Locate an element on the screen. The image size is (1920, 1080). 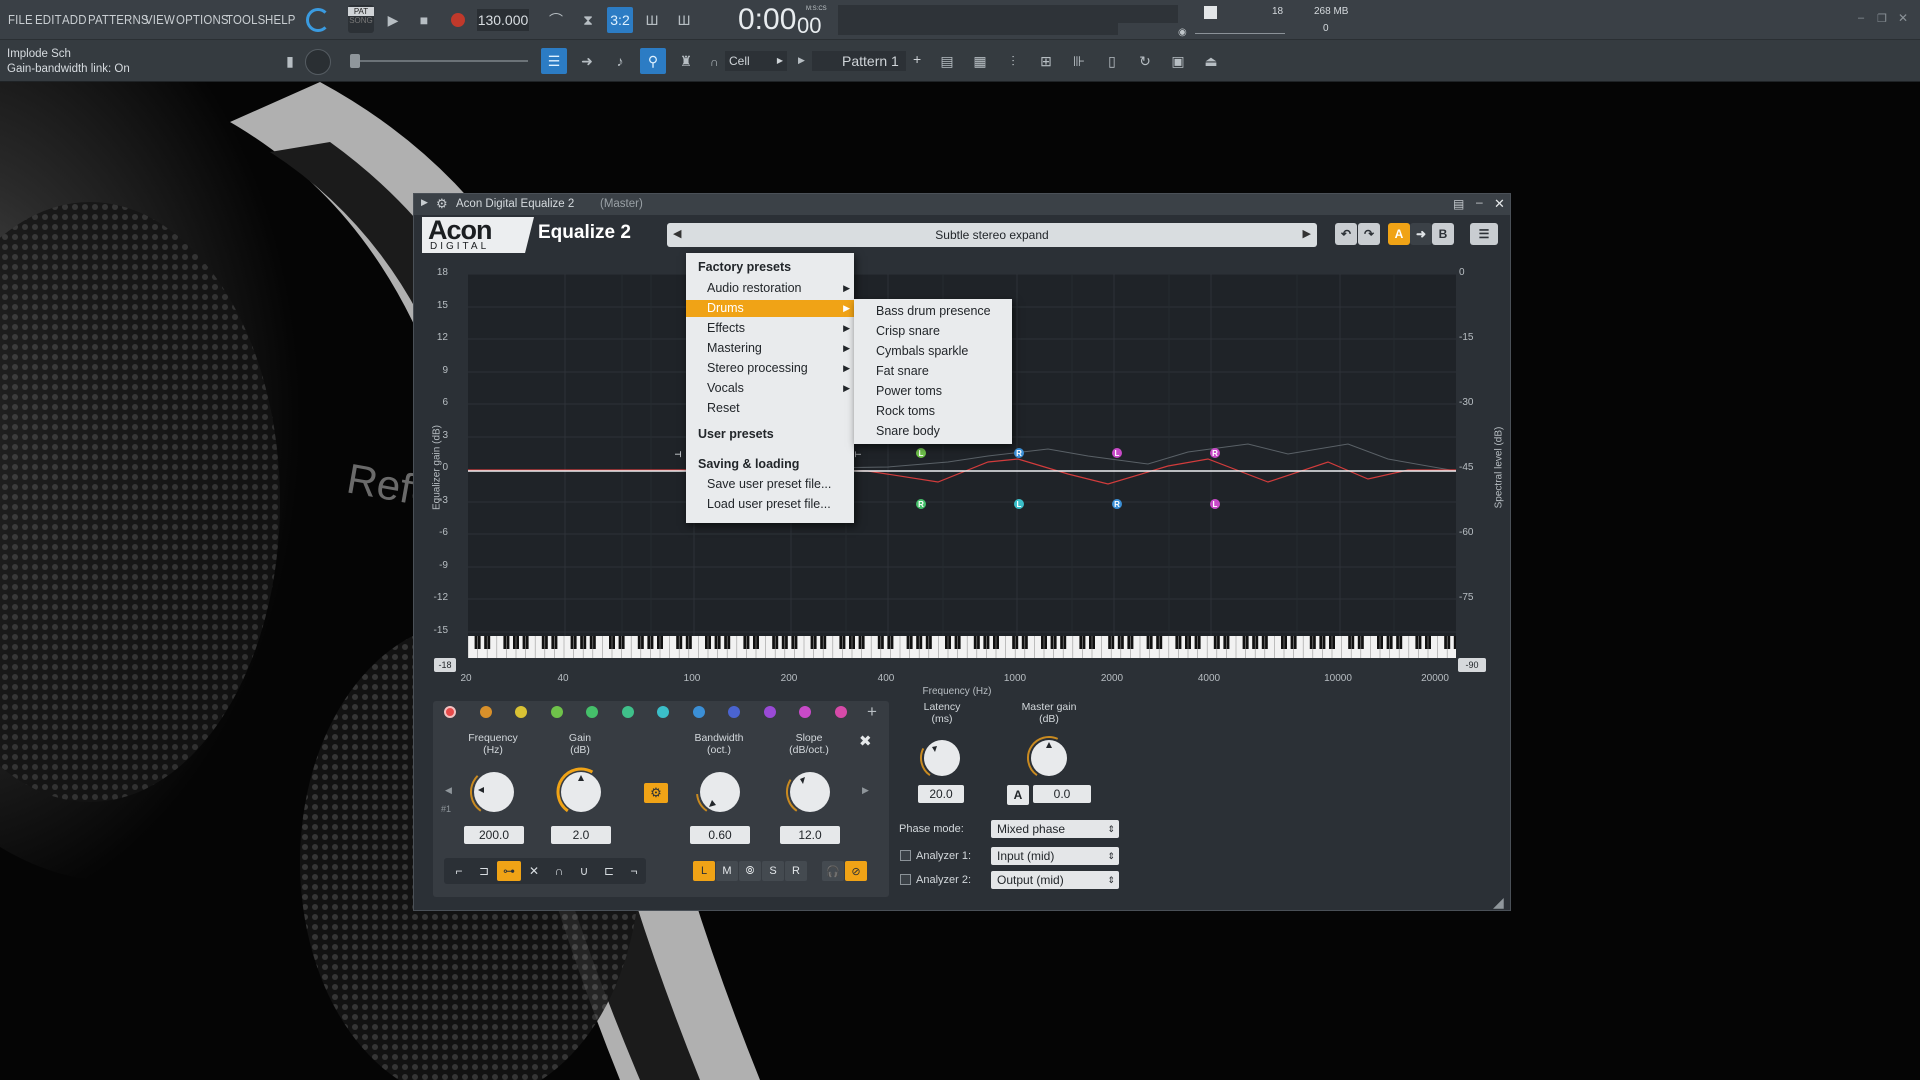
browser-icon: ▦ is located at coordinates (980, 61).